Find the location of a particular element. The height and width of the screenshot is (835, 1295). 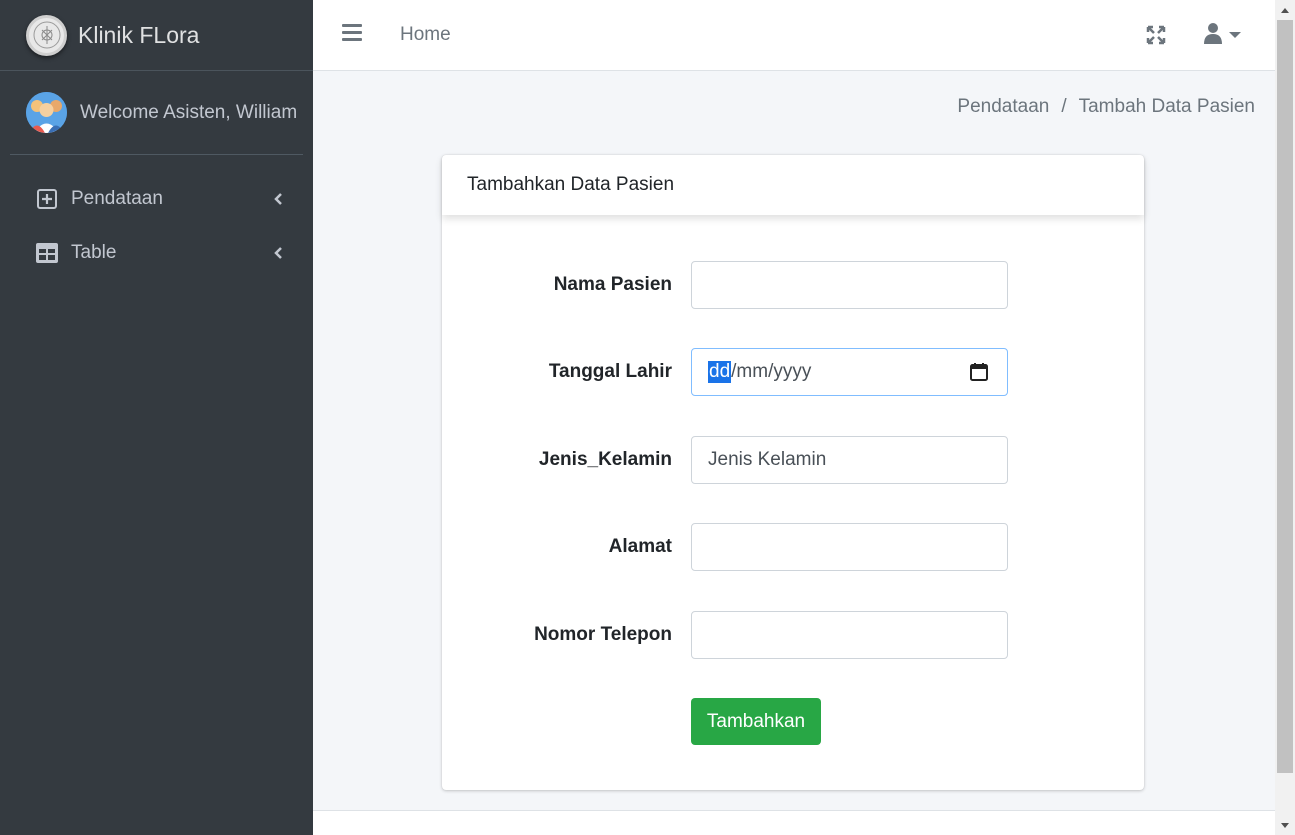

brand-logo-icon is located at coordinates (46, 35).